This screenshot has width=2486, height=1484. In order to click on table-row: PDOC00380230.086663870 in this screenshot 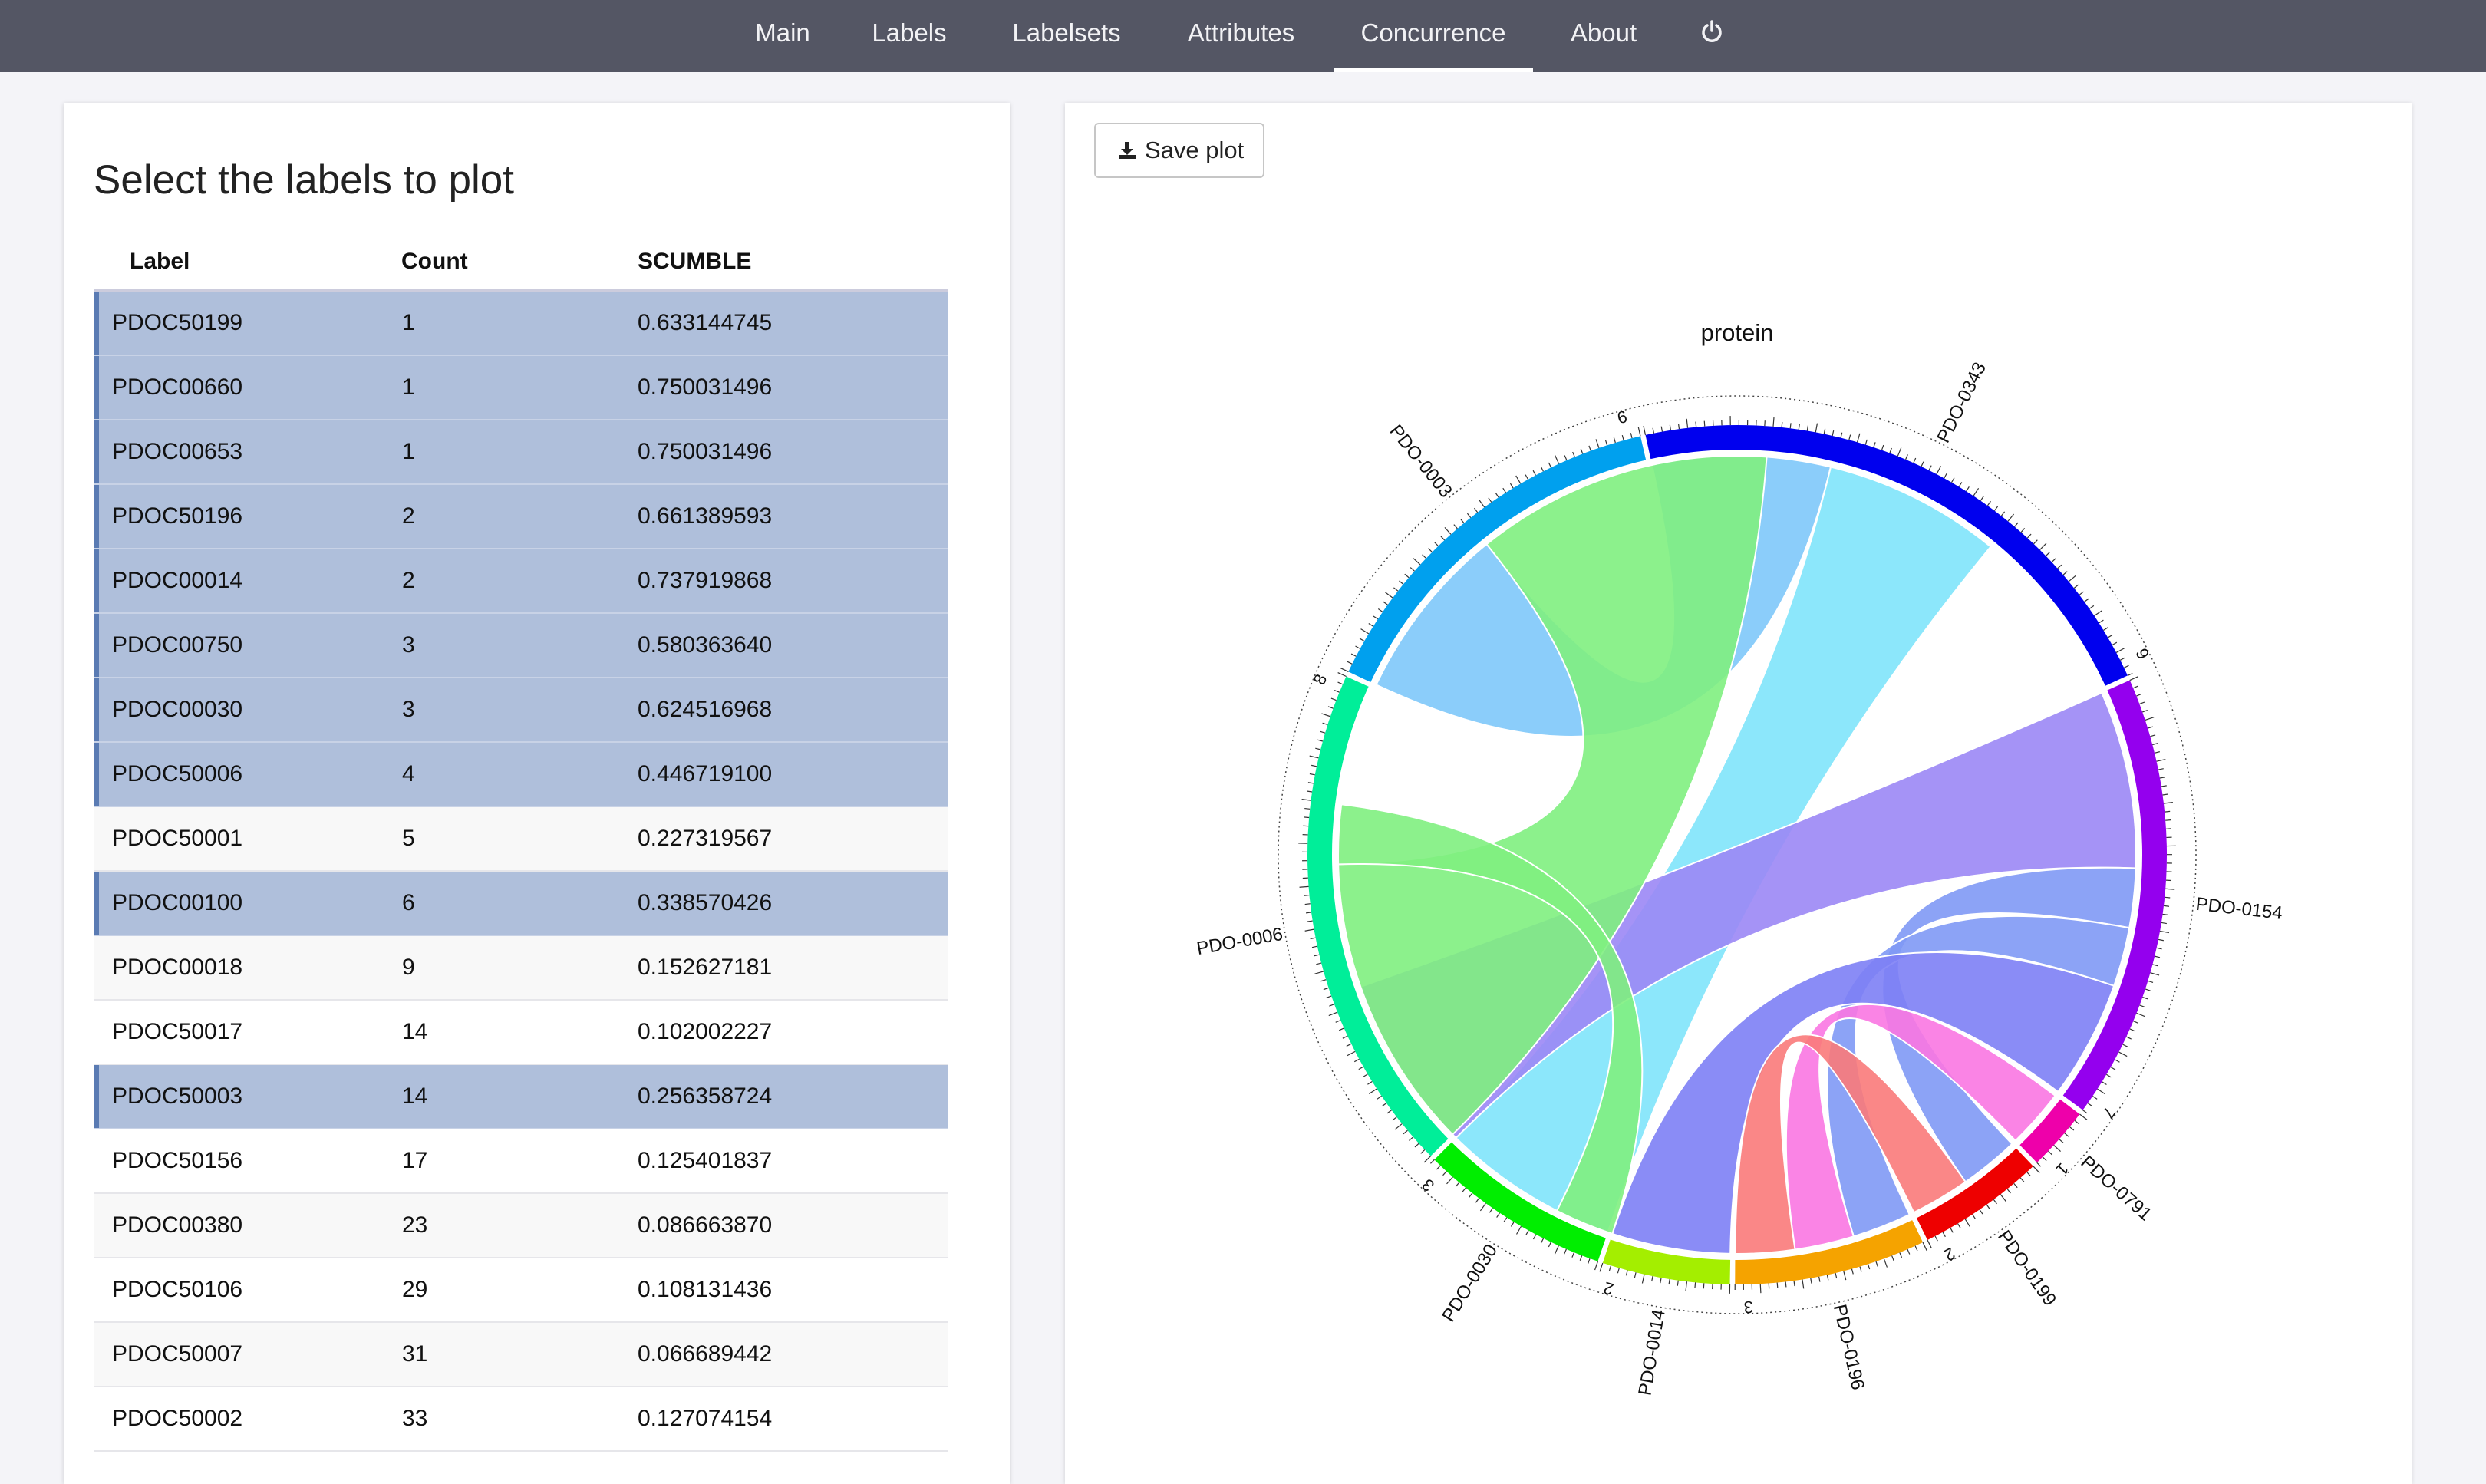, I will do `click(521, 1225)`.